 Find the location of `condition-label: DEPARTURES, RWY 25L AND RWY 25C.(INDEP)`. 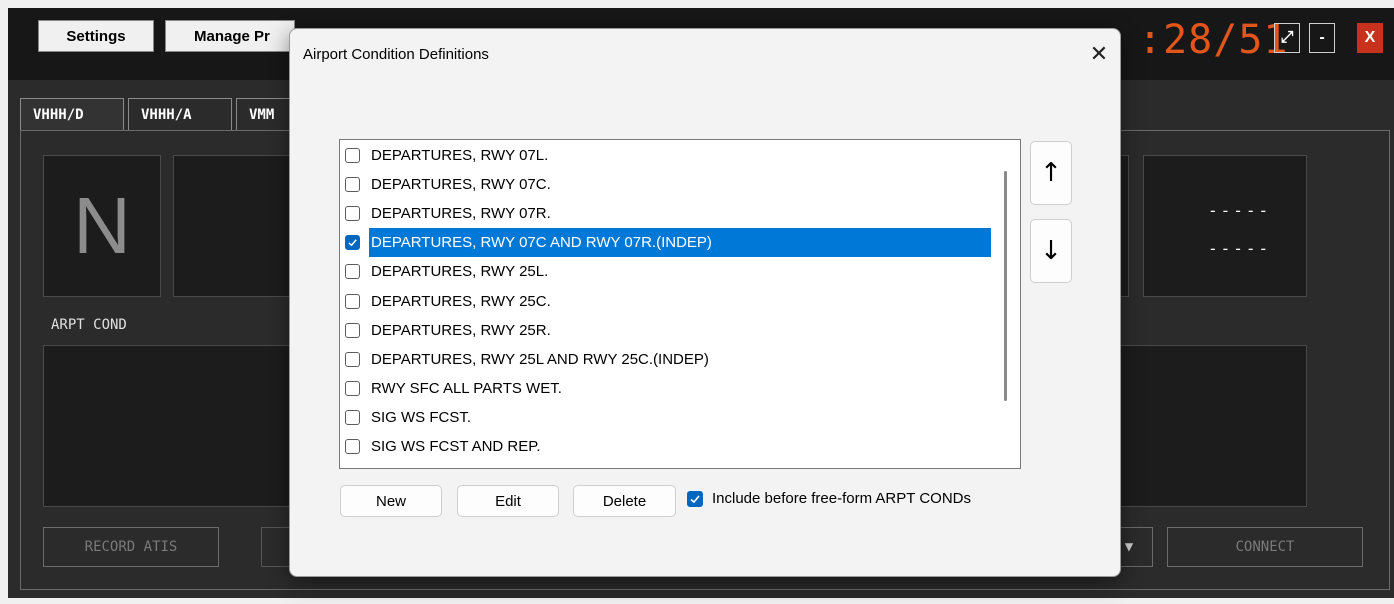

condition-label: DEPARTURES, RWY 25L AND RWY 25C.(INDEP) is located at coordinates (540, 359).